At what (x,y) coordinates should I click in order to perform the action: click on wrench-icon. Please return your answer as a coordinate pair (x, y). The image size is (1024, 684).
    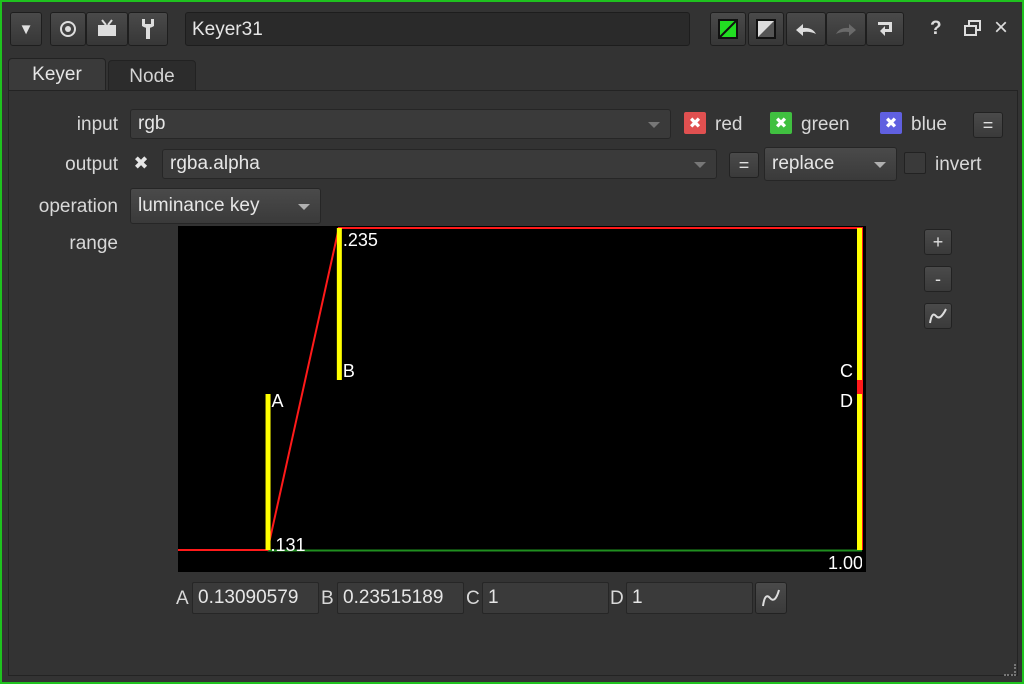
    Looking at the image, I should click on (148, 29).